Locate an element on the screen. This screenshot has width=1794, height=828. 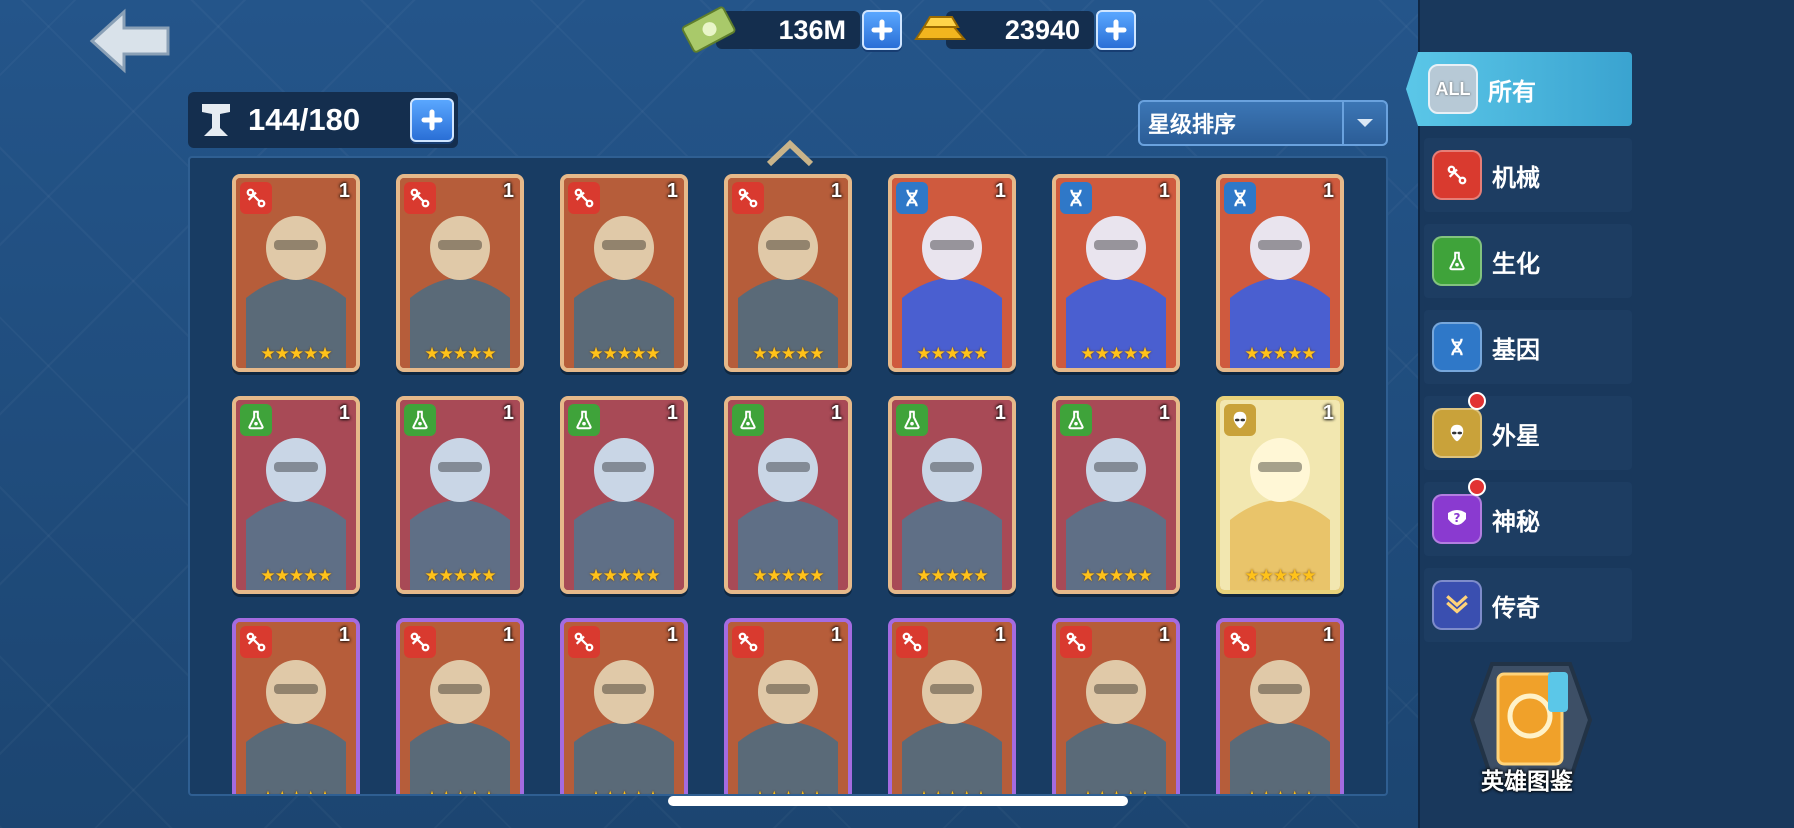
category-tab-all: ALL 所有 is located at coordinates (1519, 89).